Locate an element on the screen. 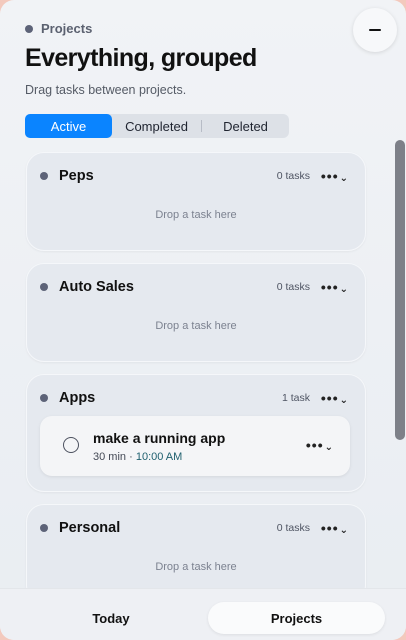 This screenshot has height=640, width=406. breadcrumb: Projects is located at coordinates (58, 28).